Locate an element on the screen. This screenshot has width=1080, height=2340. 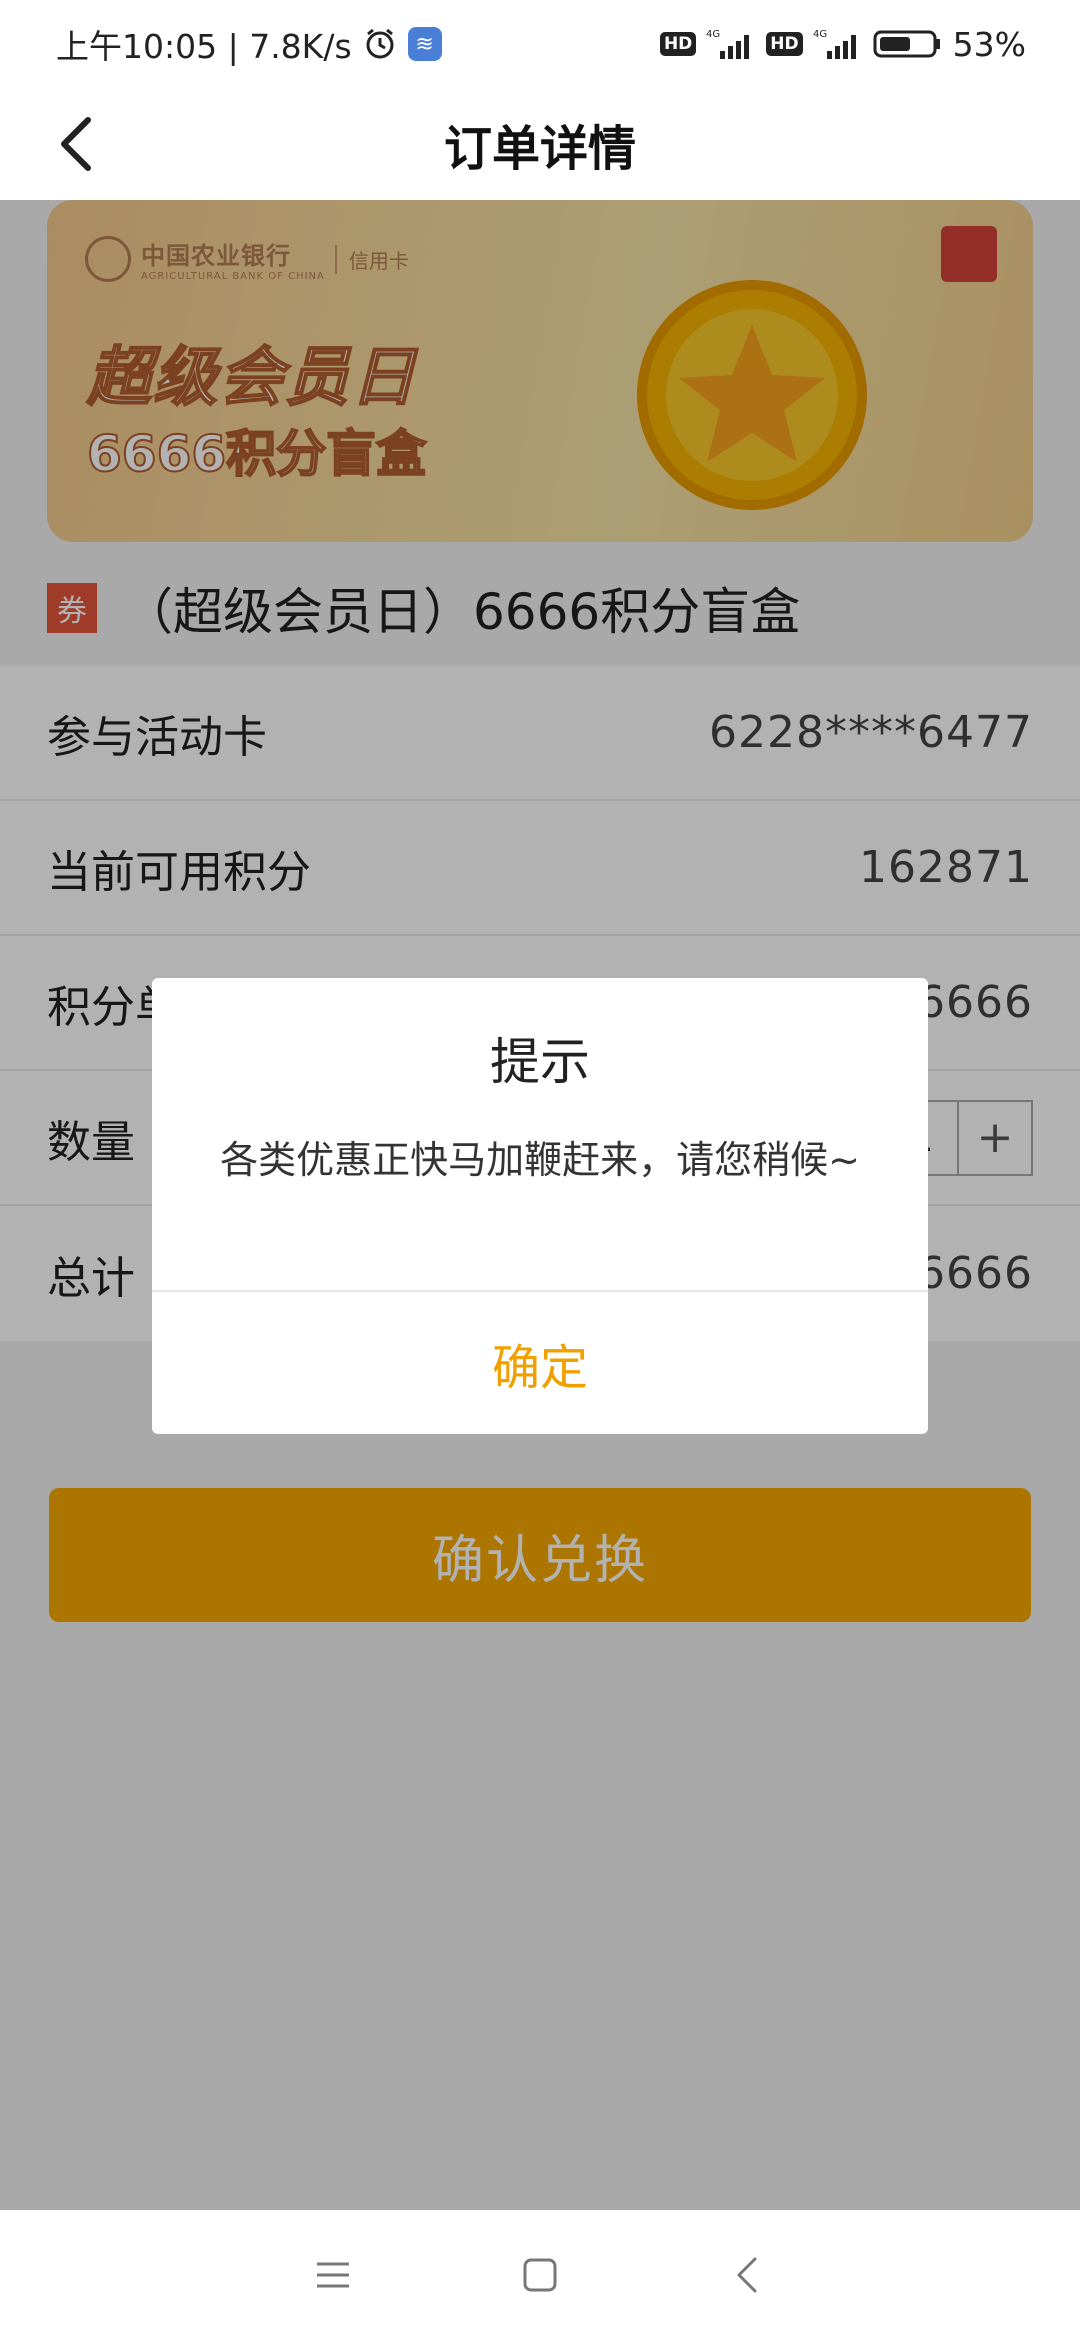
menu-icon is located at coordinates (333, 2275).